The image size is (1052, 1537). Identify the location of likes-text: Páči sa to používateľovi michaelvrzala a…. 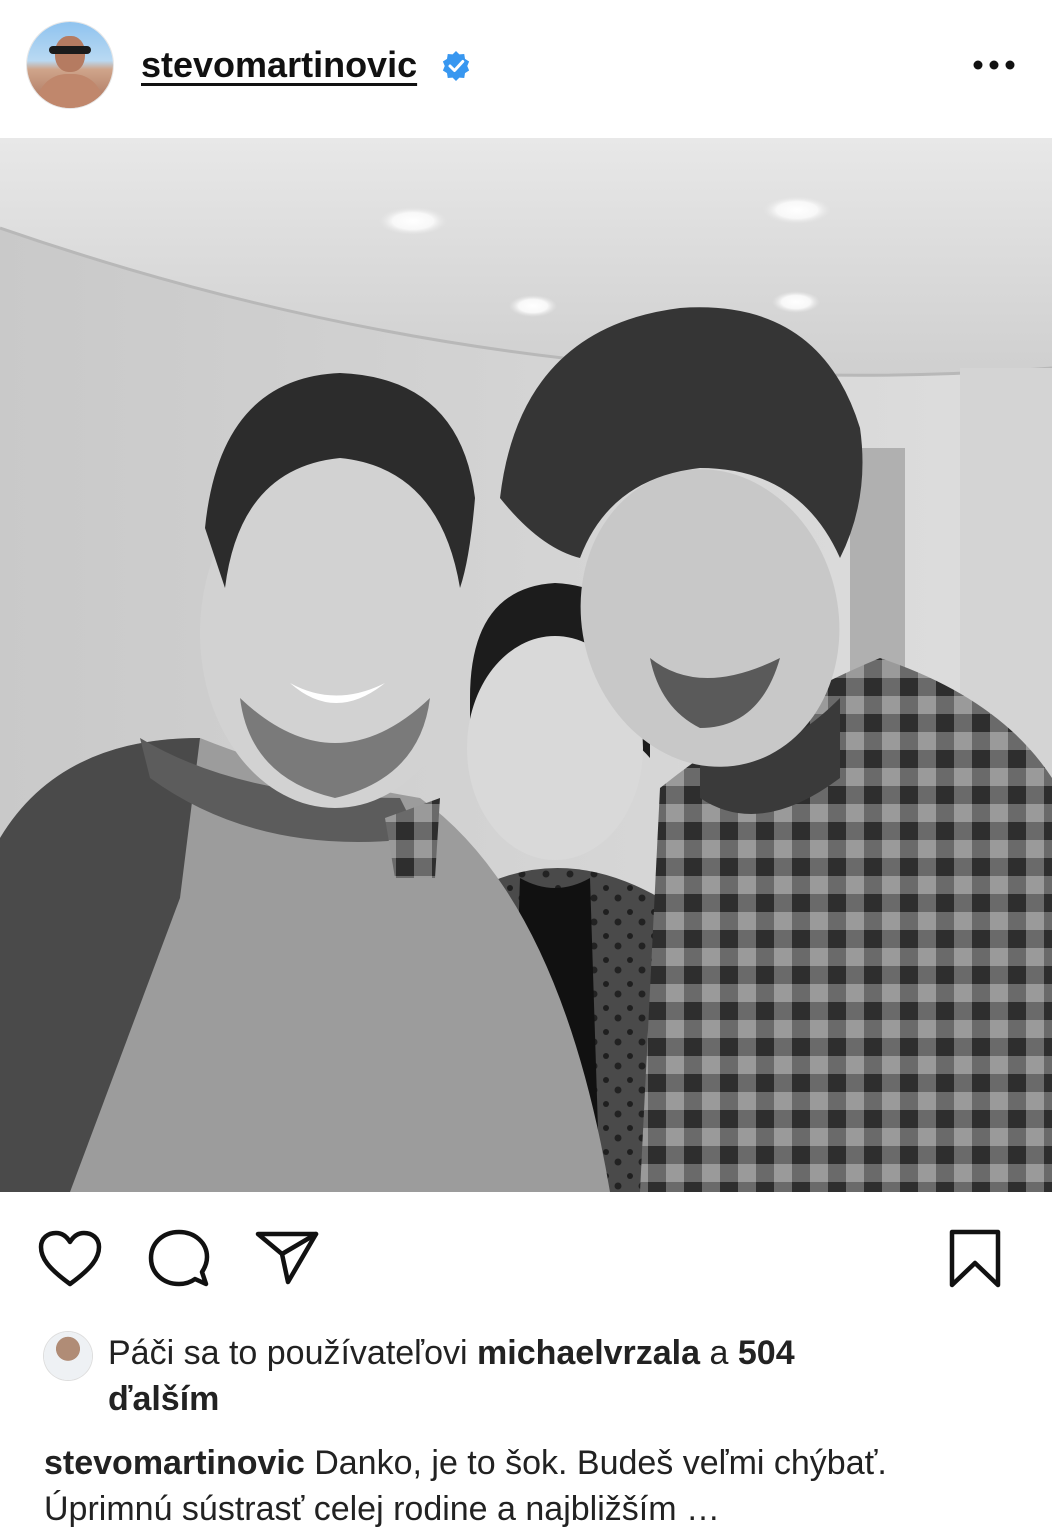
(548, 1376).